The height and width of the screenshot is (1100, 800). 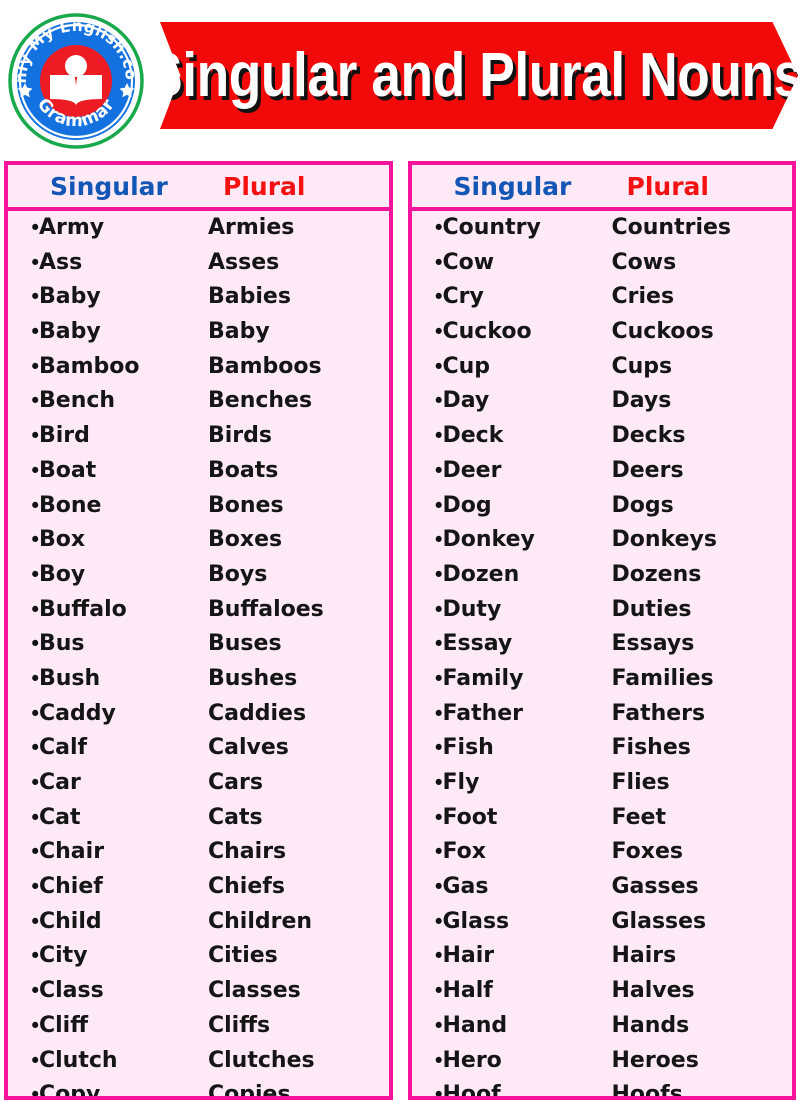 What do you see at coordinates (464, 852) in the screenshot?
I see `singular-word: Fox` at bounding box center [464, 852].